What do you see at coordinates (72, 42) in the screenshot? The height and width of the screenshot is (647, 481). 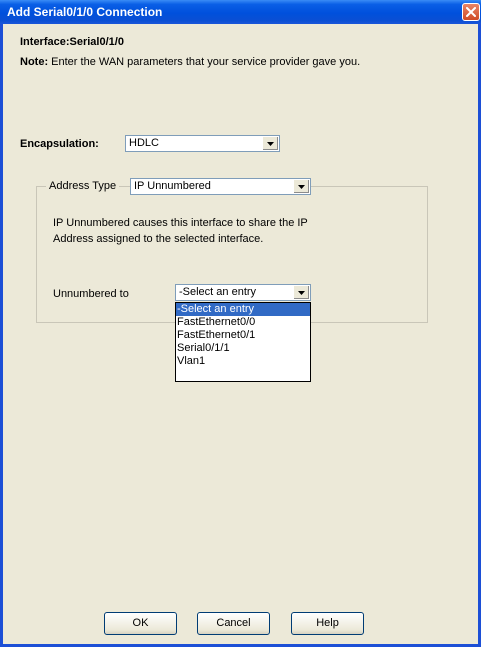 I see `interface-label: Interface:Serial0/1/0` at bounding box center [72, 42].